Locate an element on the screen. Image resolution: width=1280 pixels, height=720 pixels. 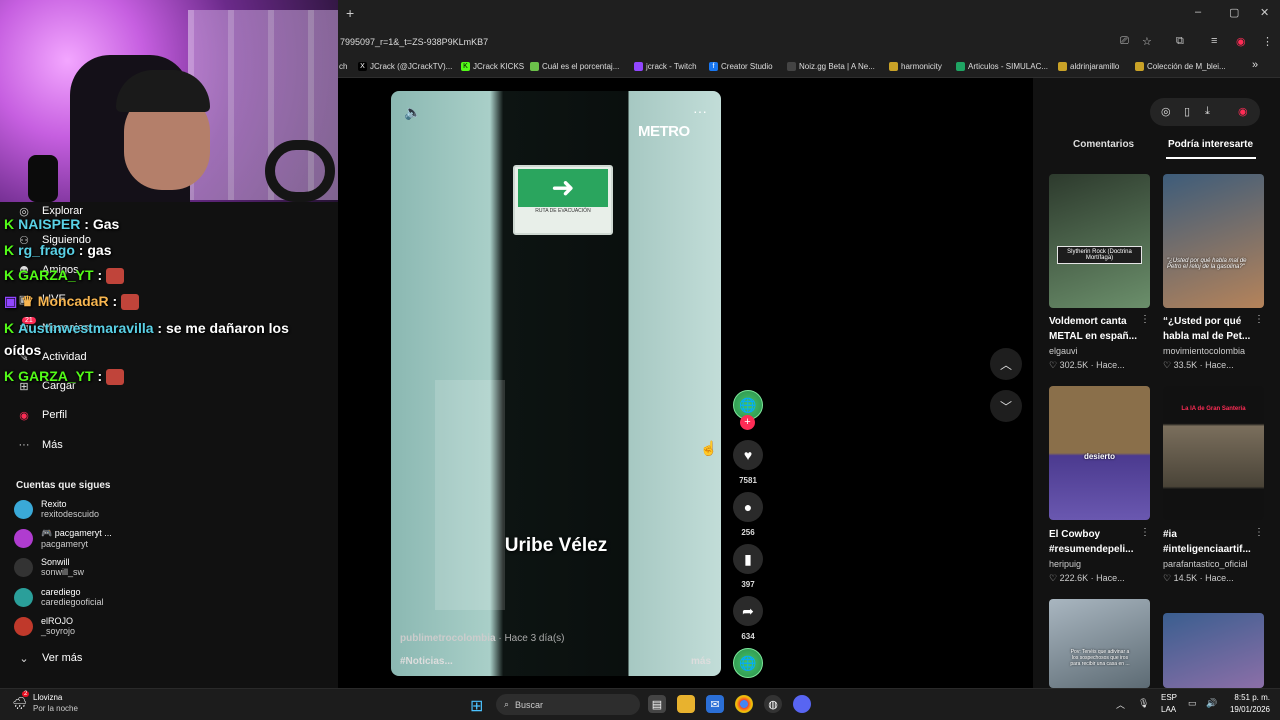
chrome-icon is located at coordinates (744, 704).